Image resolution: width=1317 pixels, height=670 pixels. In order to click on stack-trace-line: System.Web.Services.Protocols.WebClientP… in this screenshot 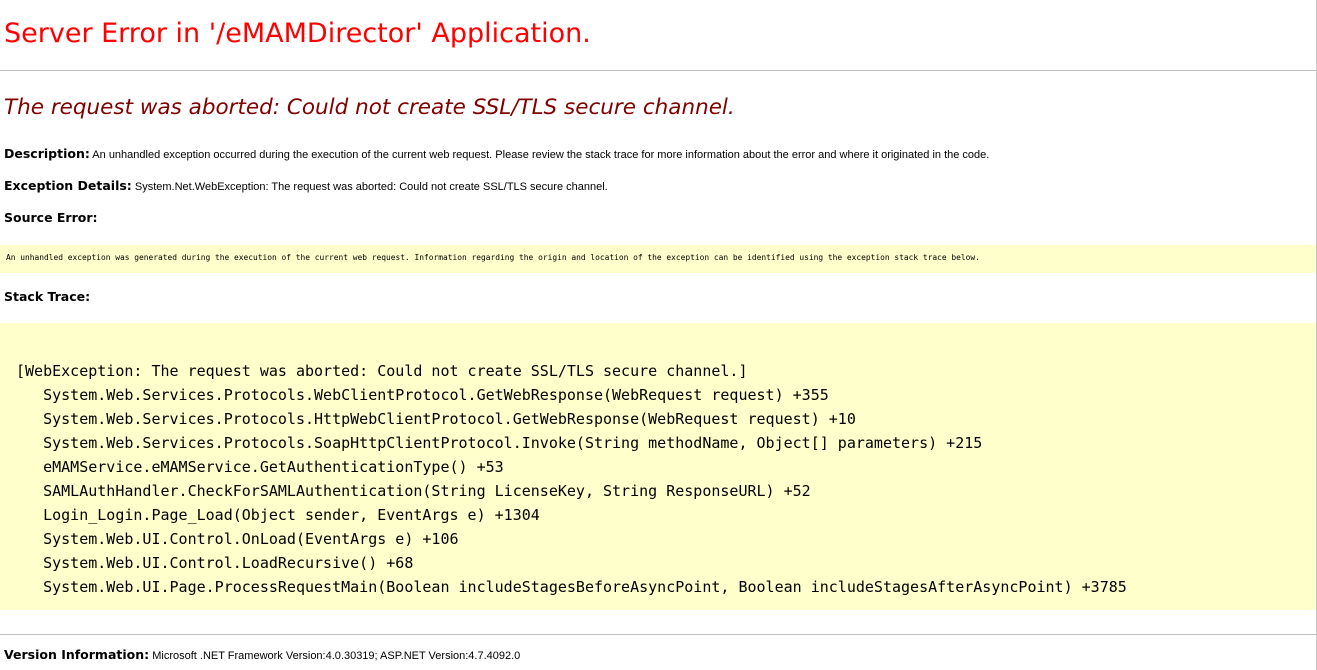, I will do `click(422, 395)`.